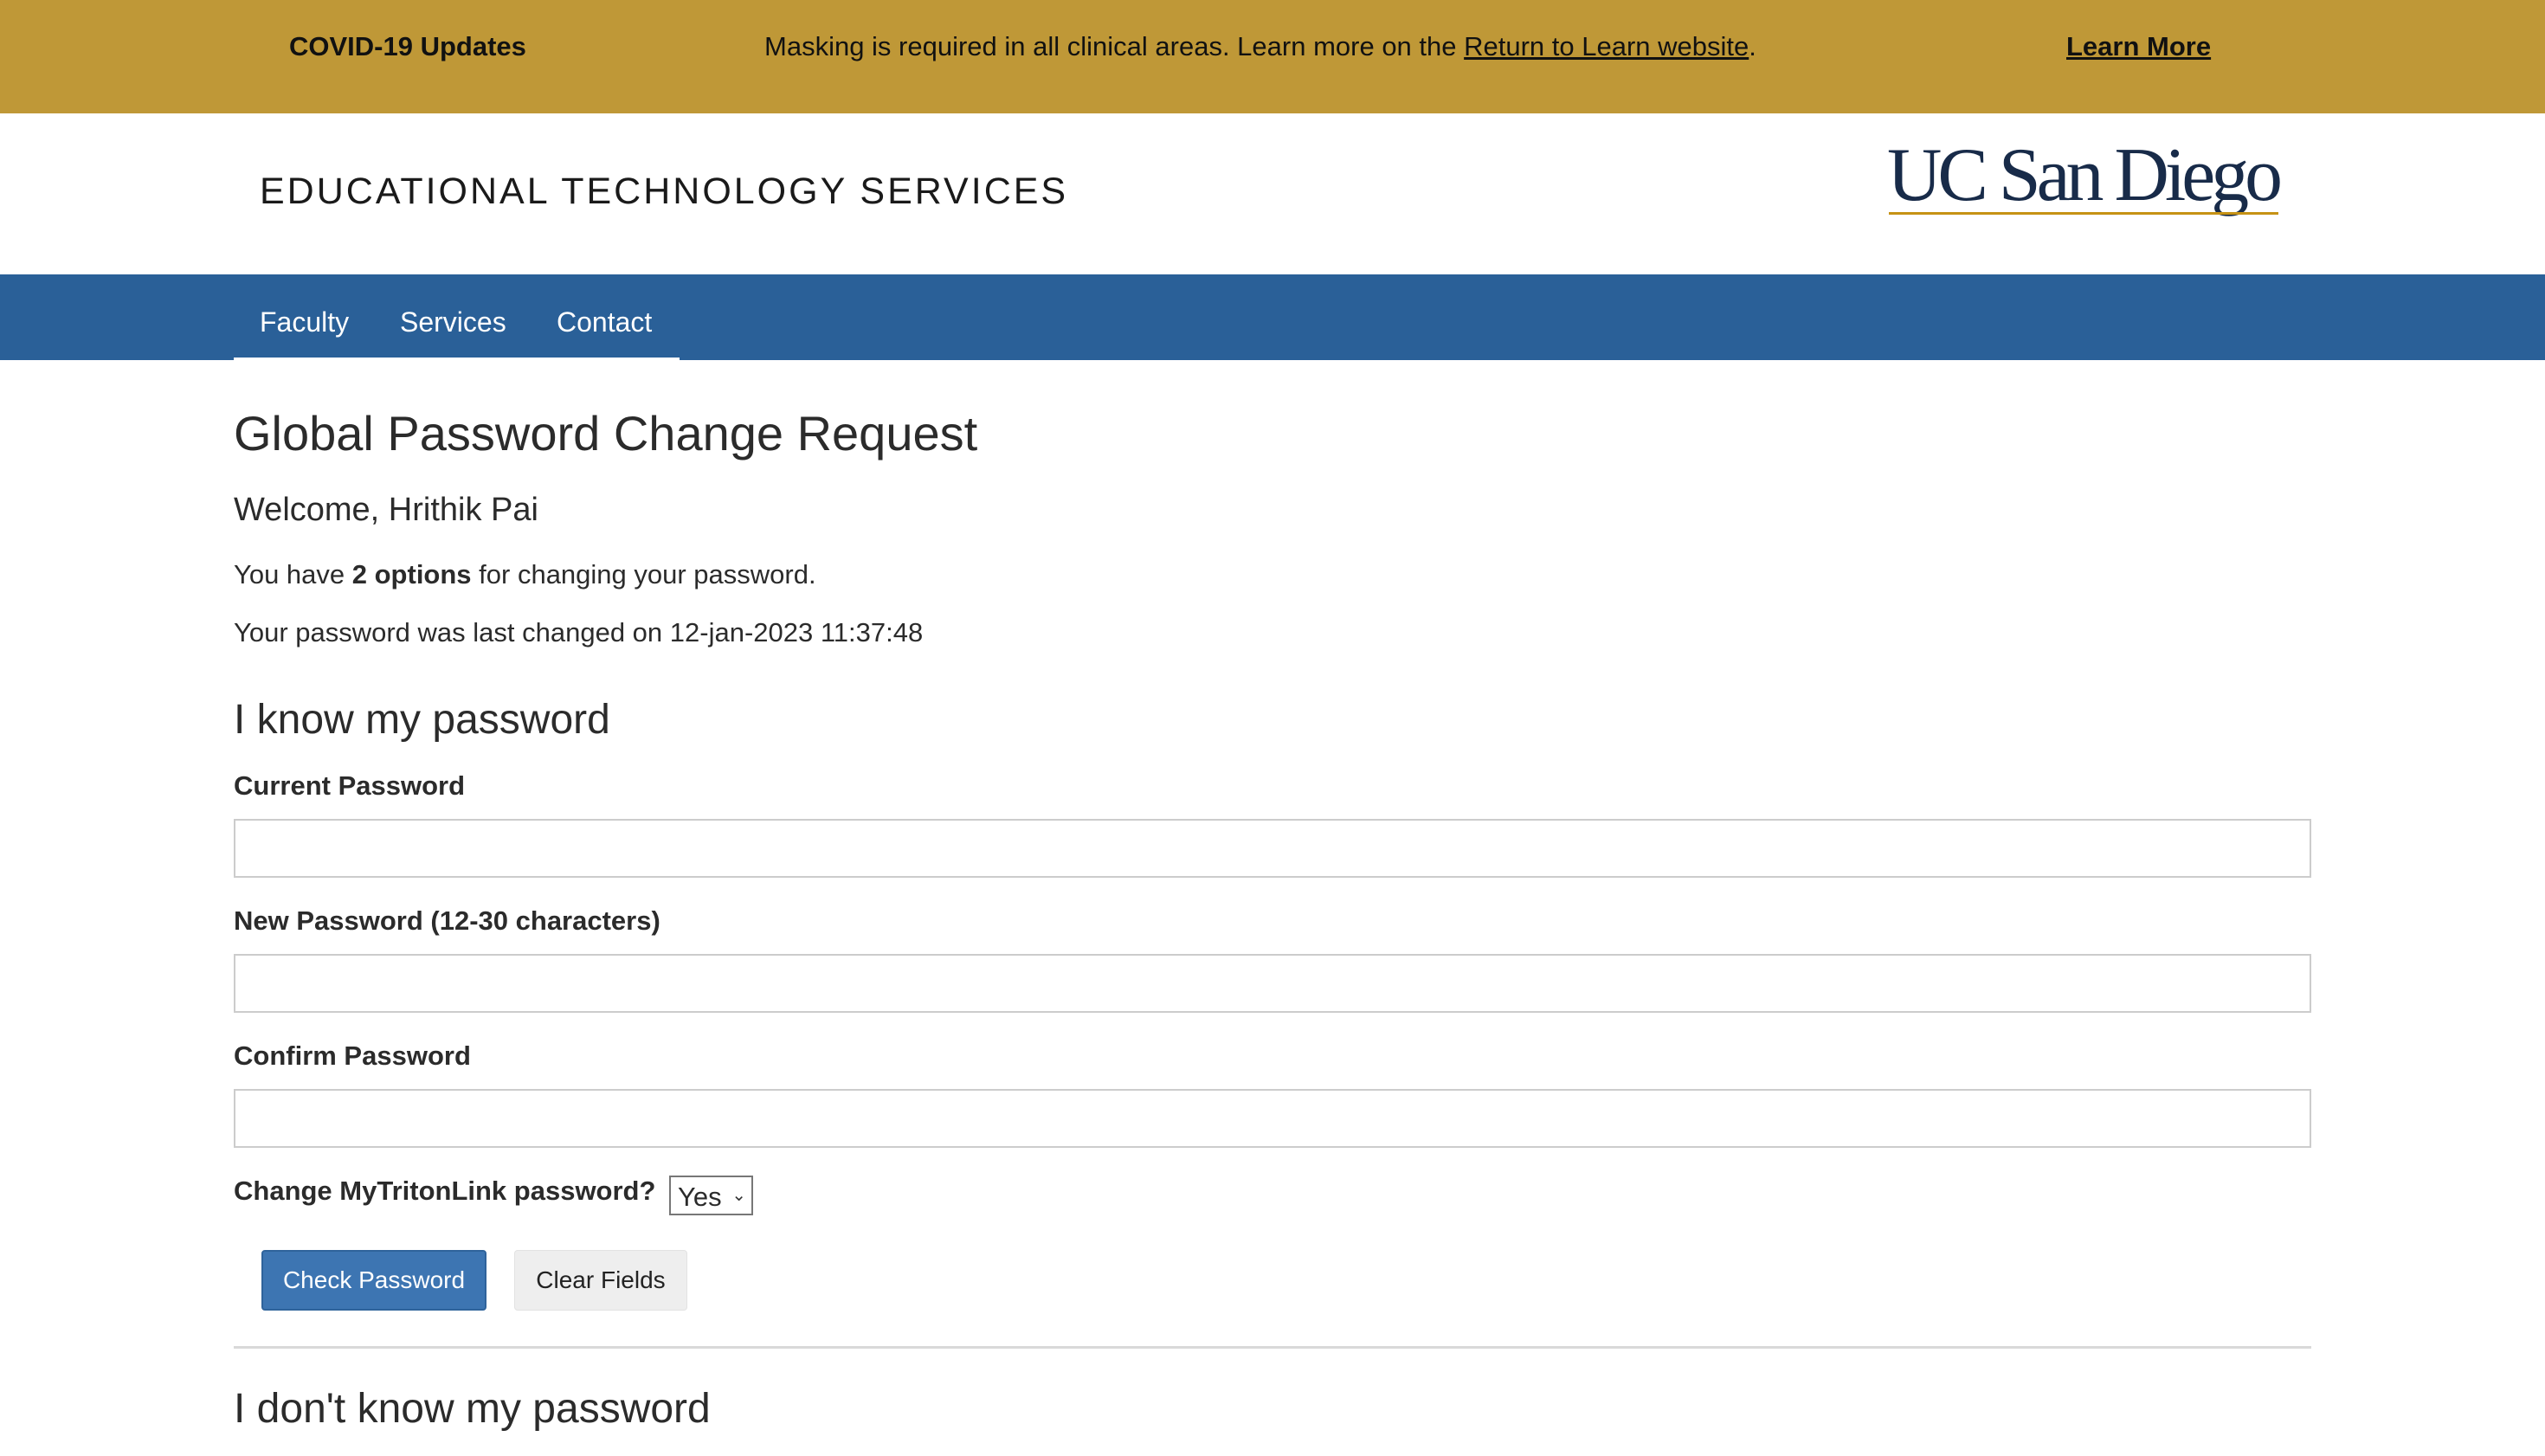  I want to click on new-password-input, so click(1273, 983).